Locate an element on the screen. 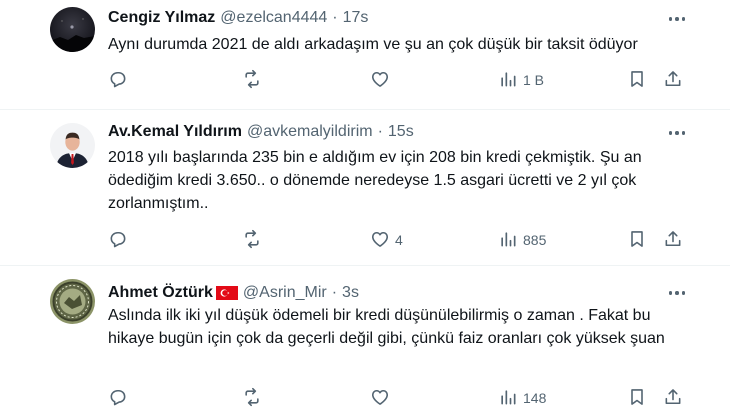  like-button: 4 is located at coordinates (386, 240).